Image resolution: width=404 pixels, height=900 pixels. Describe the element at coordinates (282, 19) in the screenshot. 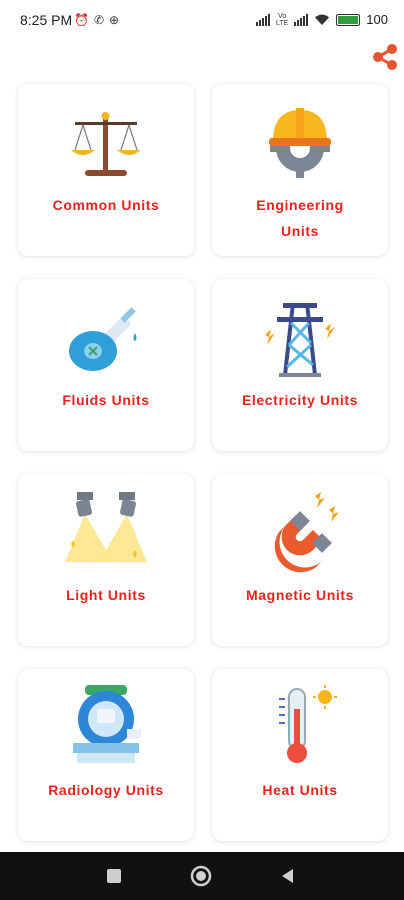

I see `volte-icon: Vo LTE` at that location.